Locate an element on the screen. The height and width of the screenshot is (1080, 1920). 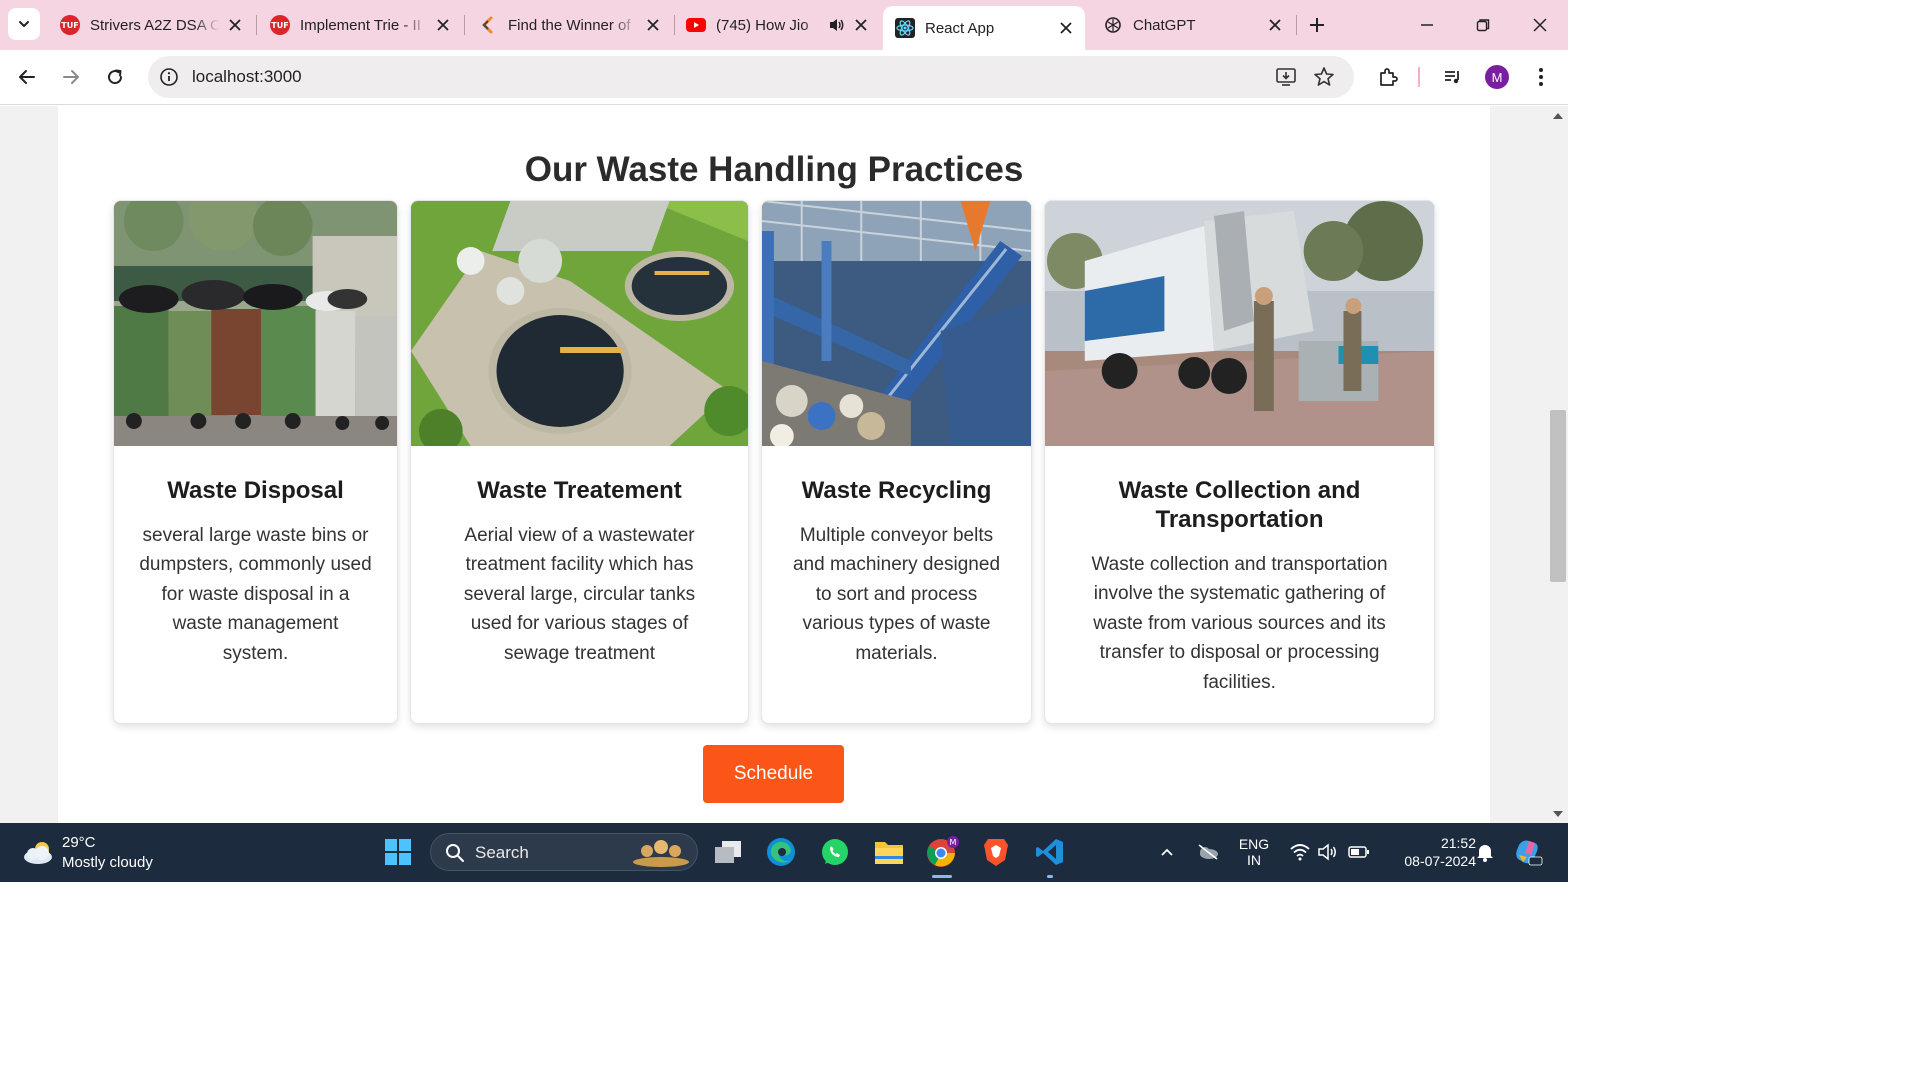
url-text: localhost:3000 is located at coordinates (247, 77).